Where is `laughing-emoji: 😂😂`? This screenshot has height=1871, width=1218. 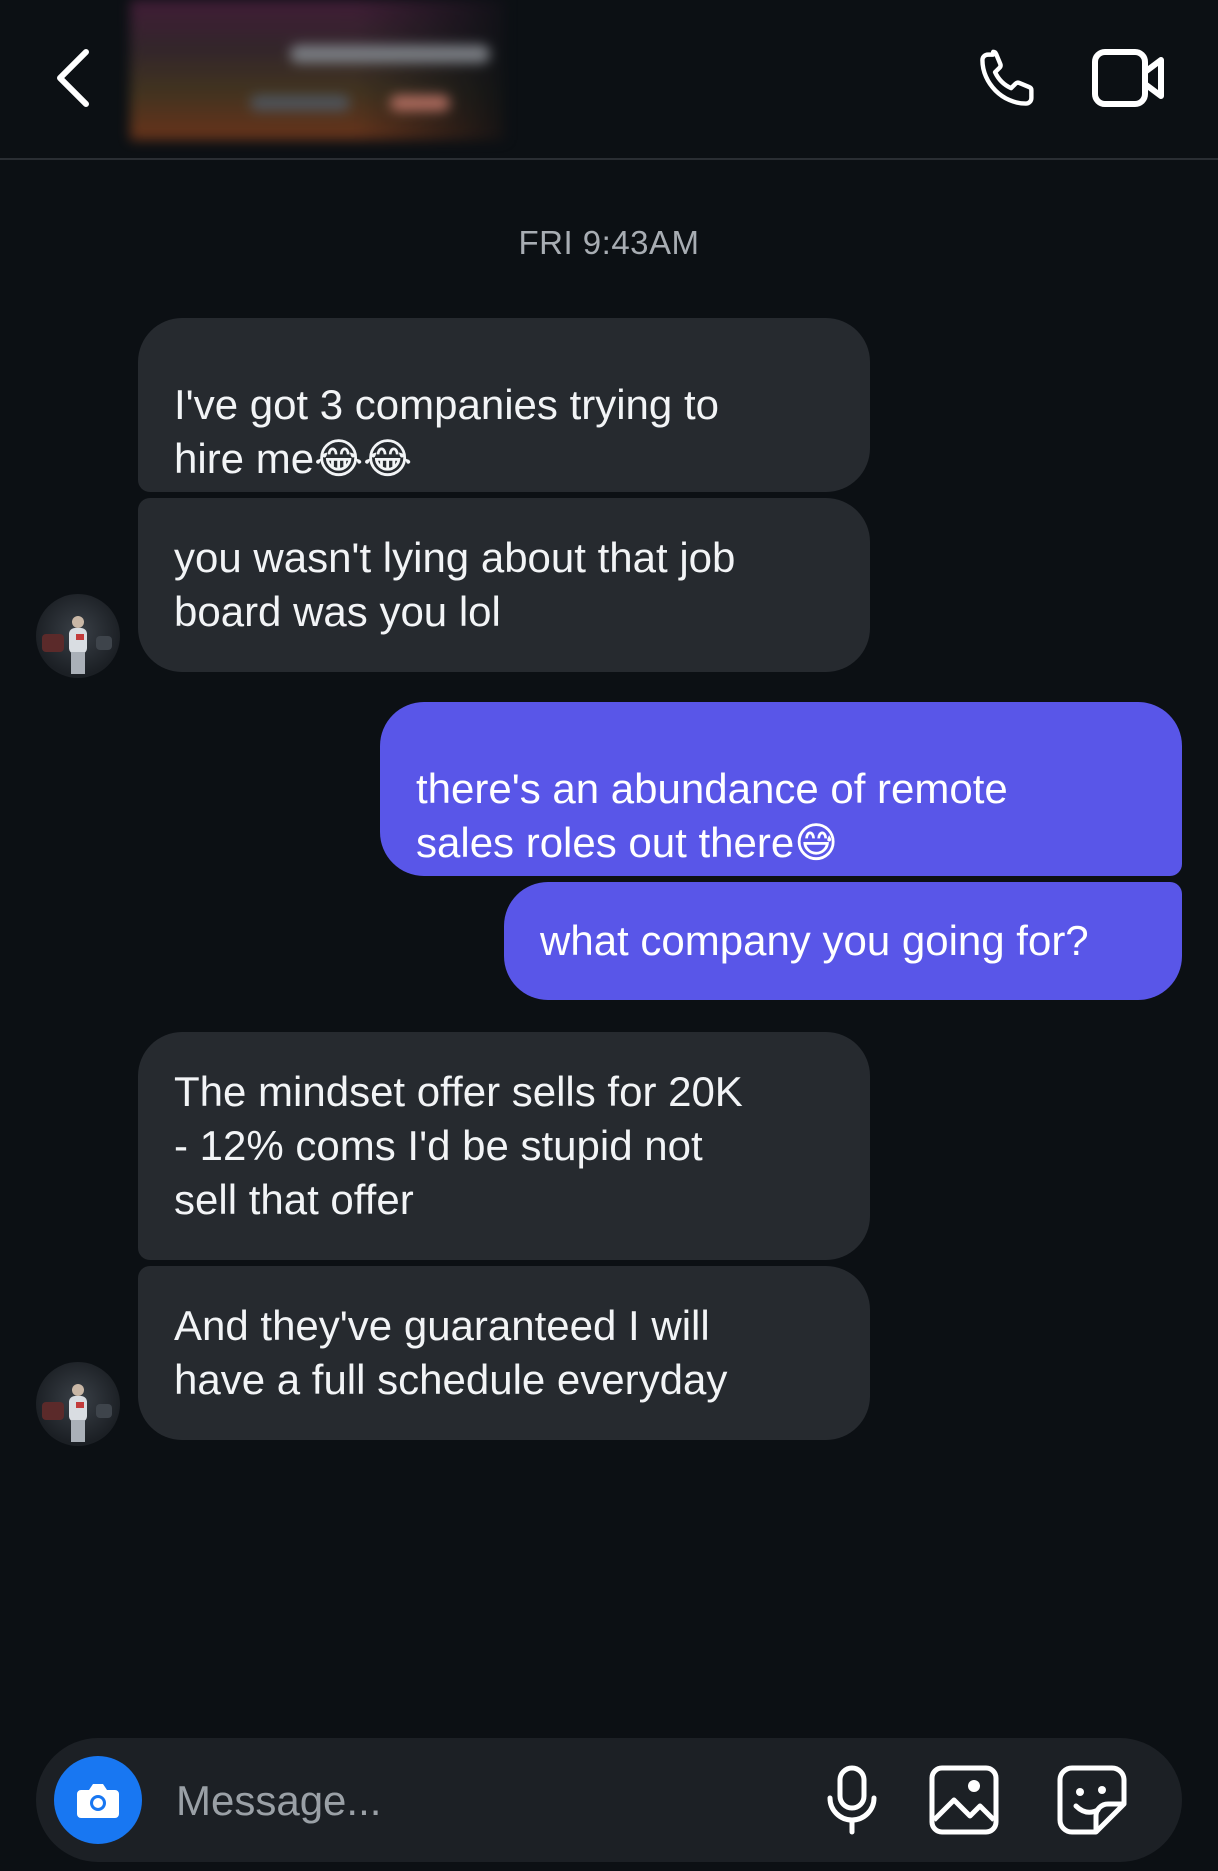 laughing-emoji: 😂😂 is located at coordinates (363, 458).